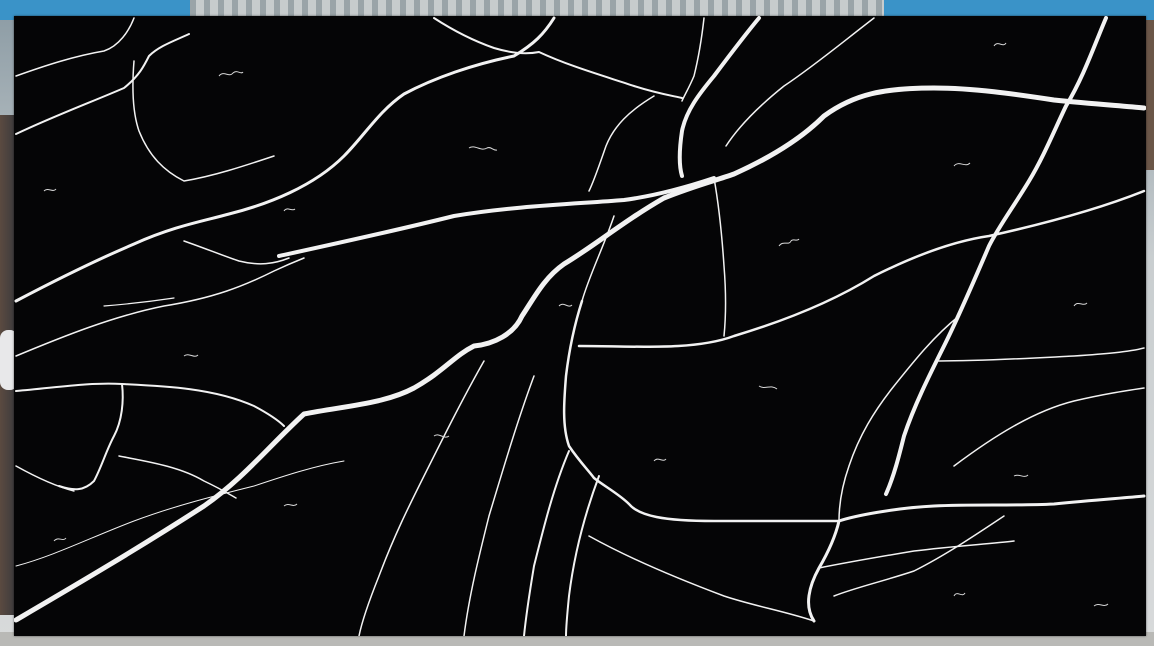 Image resolution: width=1154 pixels, height=646 pixels. What do you see at coordinates (899, 418) in the screenshot?
I see `vein-right-center-down` at bounding box center [899, 418].